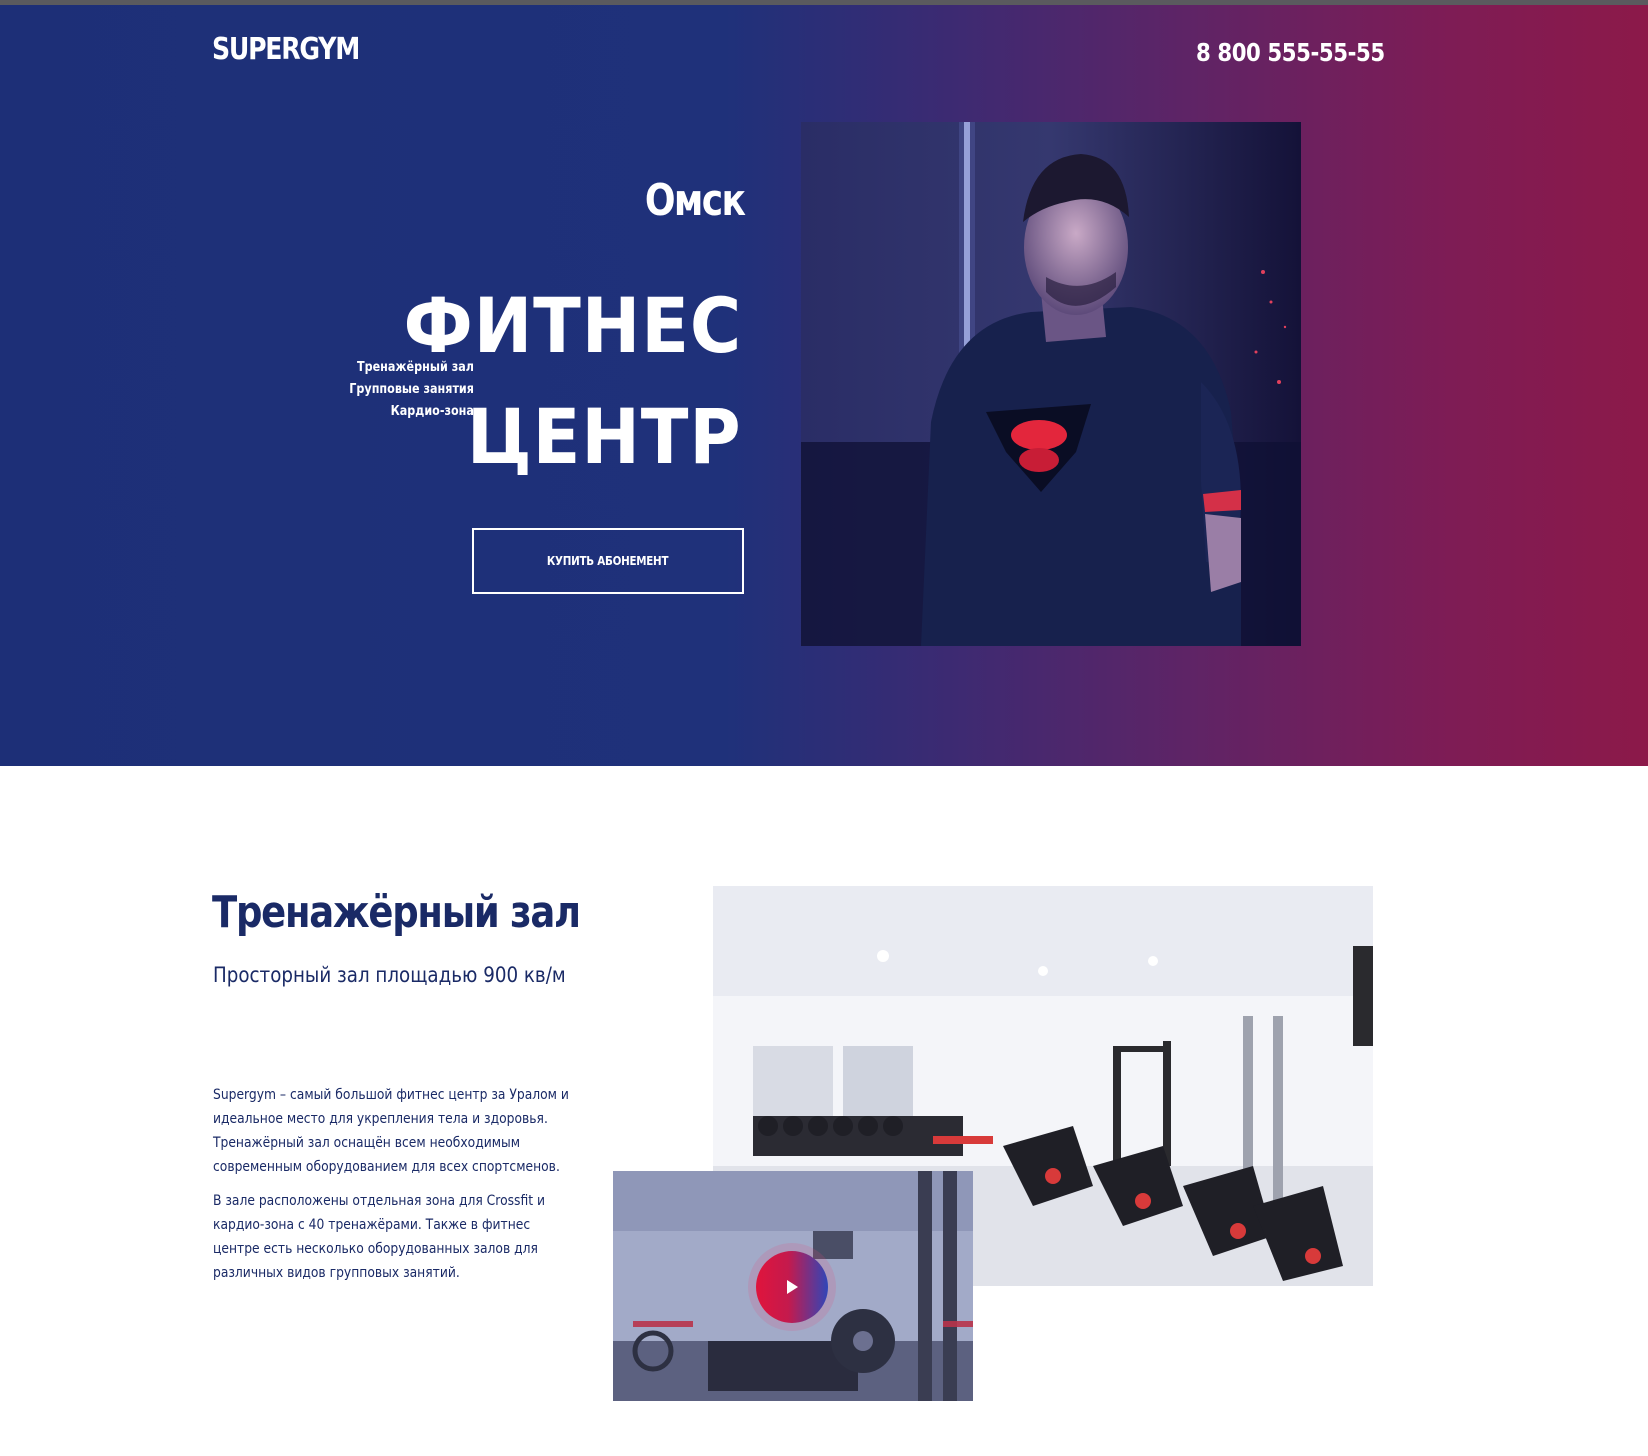 The image size is (1648, 1456). I want to click on gym-section-subtitle: Просторный зал площадью 900 кв/м, so click(389, 975).